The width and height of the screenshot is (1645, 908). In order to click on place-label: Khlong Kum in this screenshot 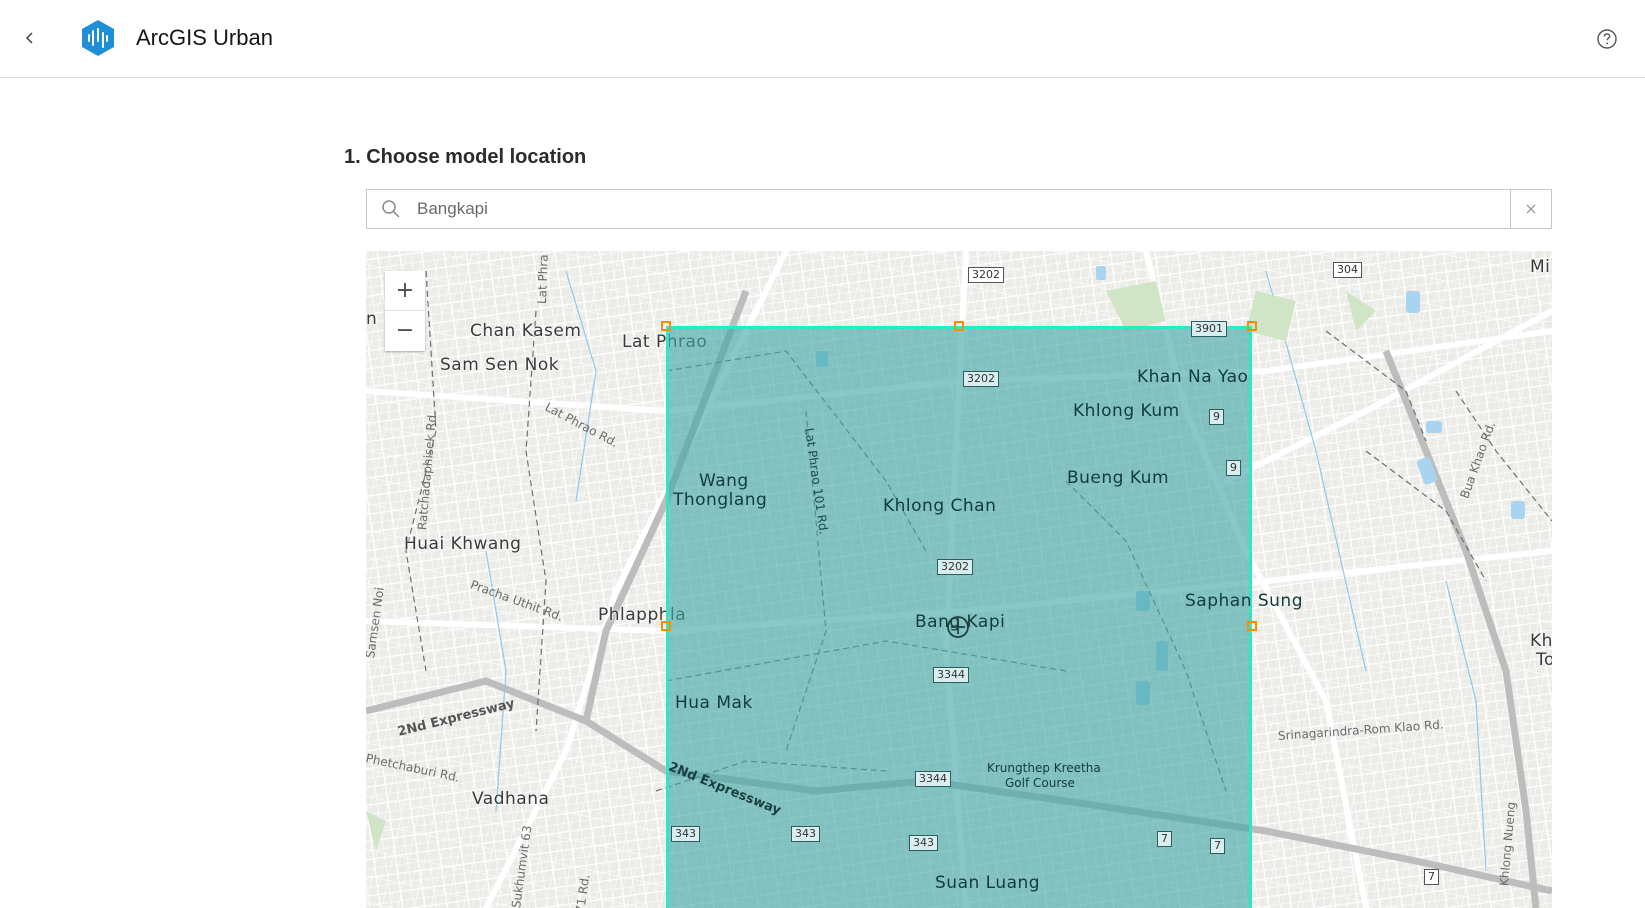, I will do `click(1126, 411)`.